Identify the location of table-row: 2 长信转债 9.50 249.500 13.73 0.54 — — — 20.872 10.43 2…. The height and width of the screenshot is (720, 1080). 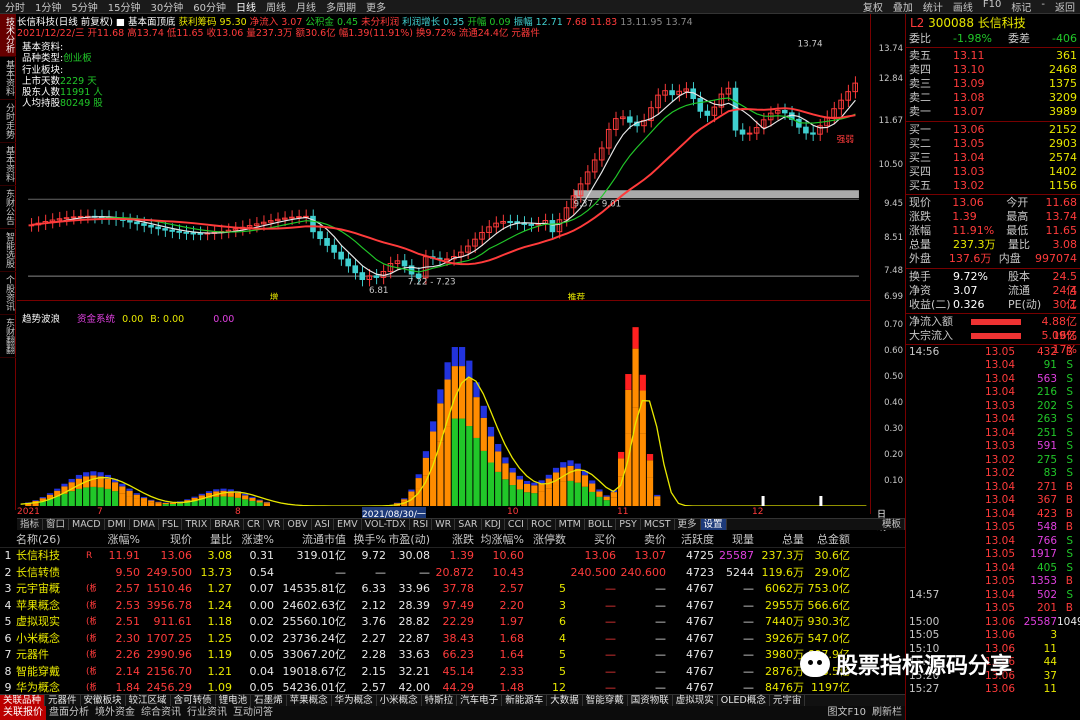
(452, 573).